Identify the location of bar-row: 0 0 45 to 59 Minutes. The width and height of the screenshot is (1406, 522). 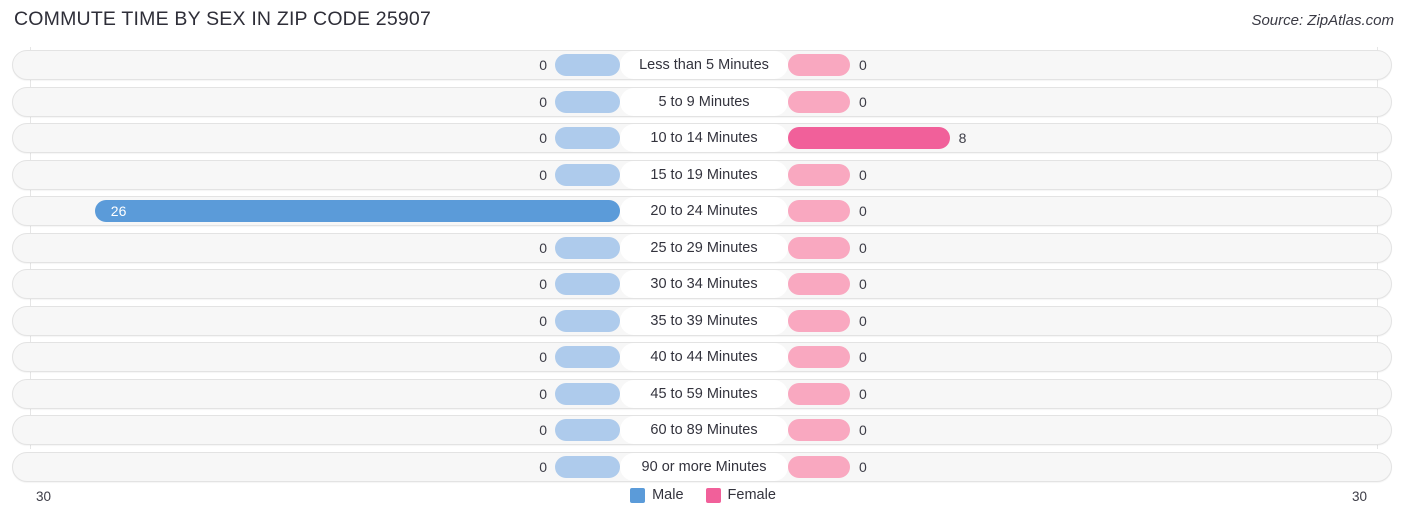
(703, 394).